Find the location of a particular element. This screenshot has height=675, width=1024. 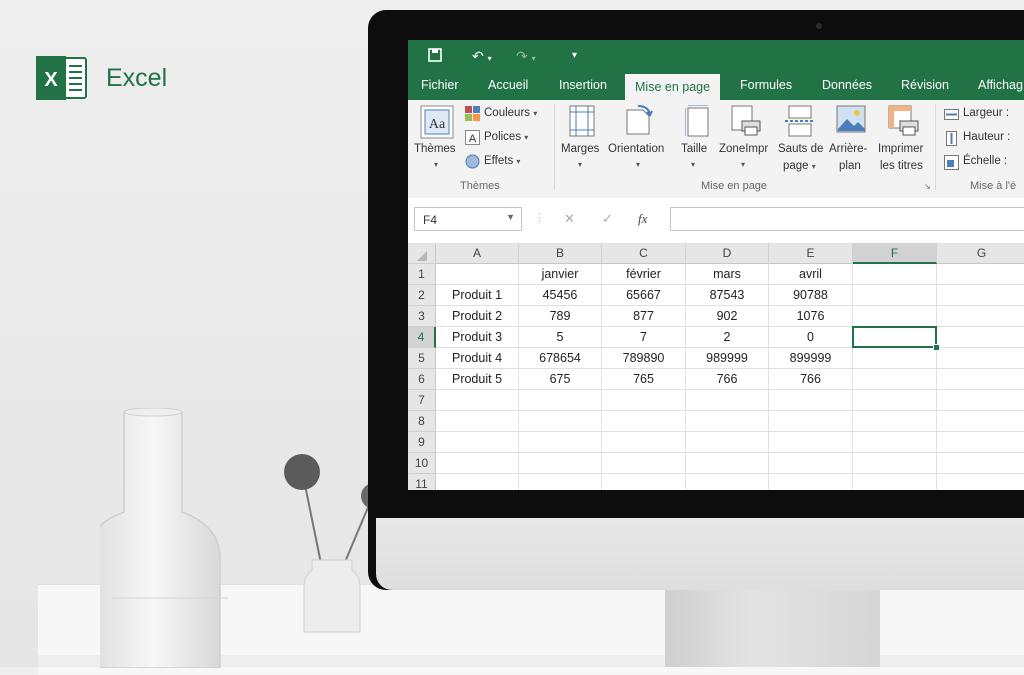

customize-icon: ▾ is located at coordinates (574, 56).